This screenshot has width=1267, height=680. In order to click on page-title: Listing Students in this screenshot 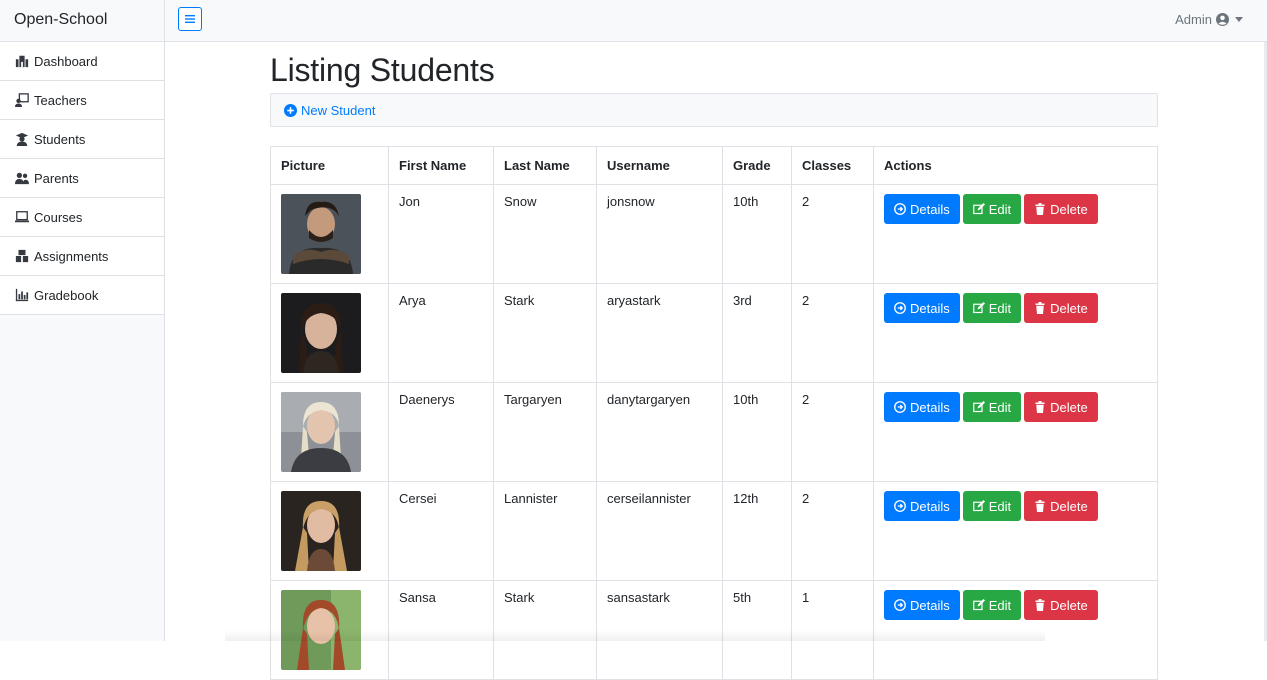, I will do `click(382, 70)`.